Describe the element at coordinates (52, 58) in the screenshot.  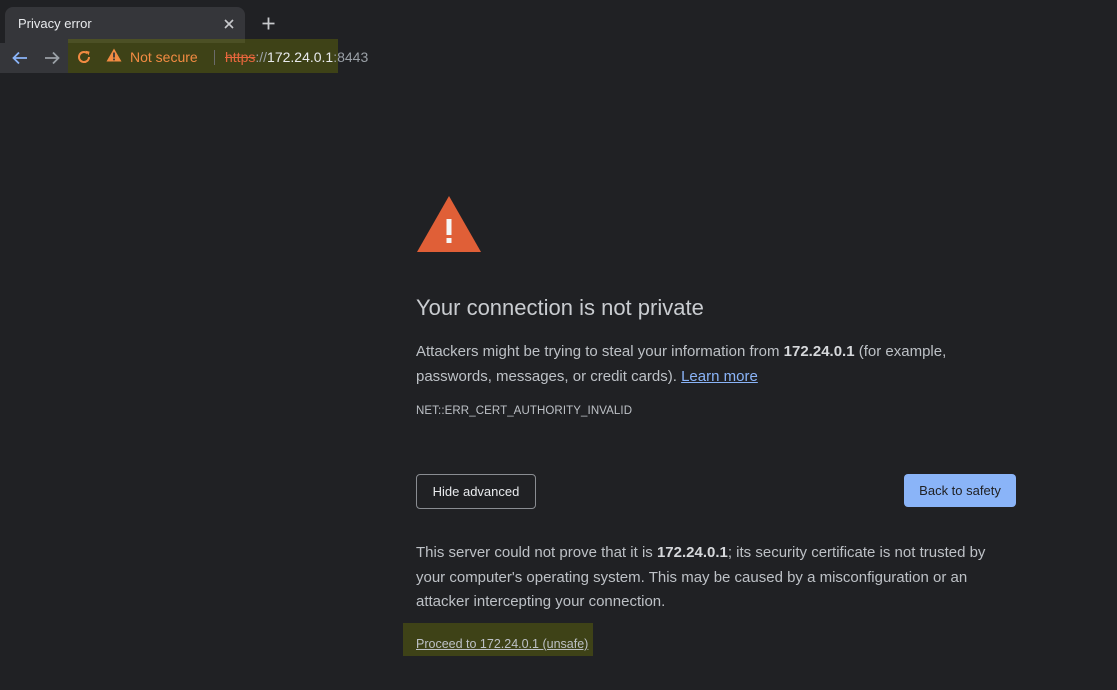
I see `arrow-right-icon` at that location.